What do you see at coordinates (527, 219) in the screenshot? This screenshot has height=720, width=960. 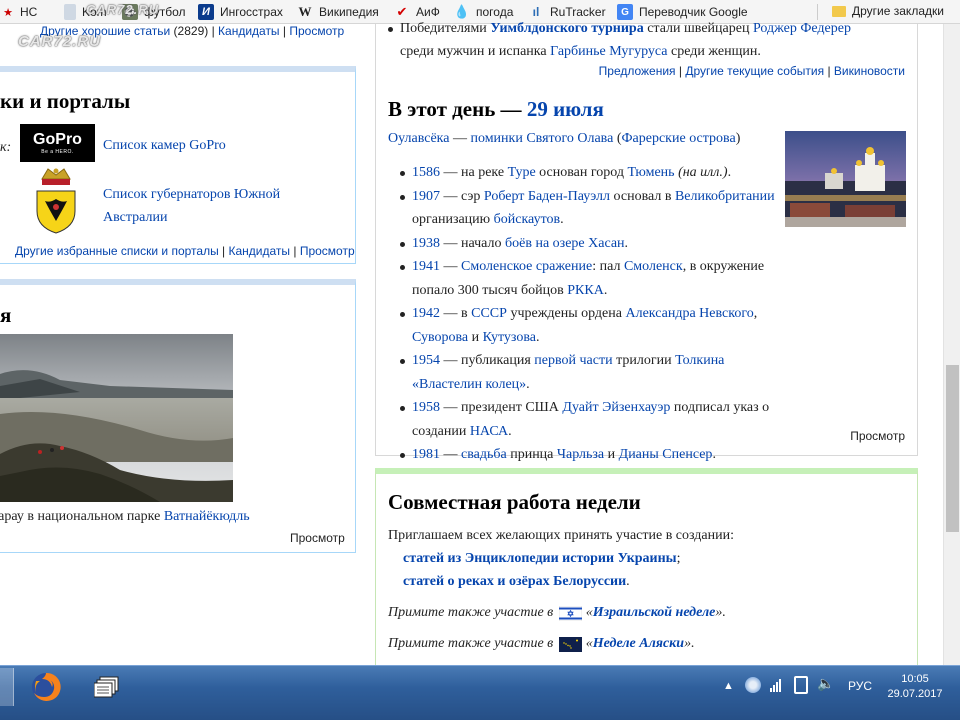 I see `event-link: бойскаутов` at bounding box center [527, 219].